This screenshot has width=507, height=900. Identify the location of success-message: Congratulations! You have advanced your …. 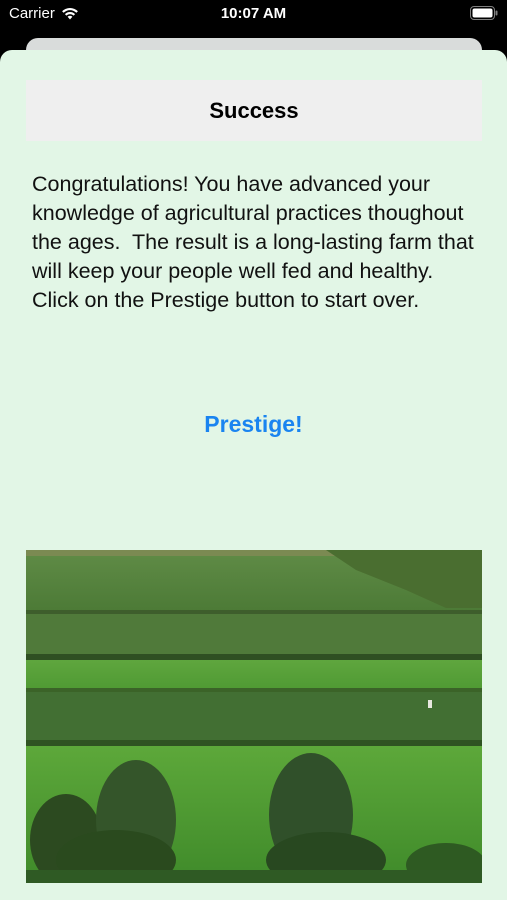
(256, 242).